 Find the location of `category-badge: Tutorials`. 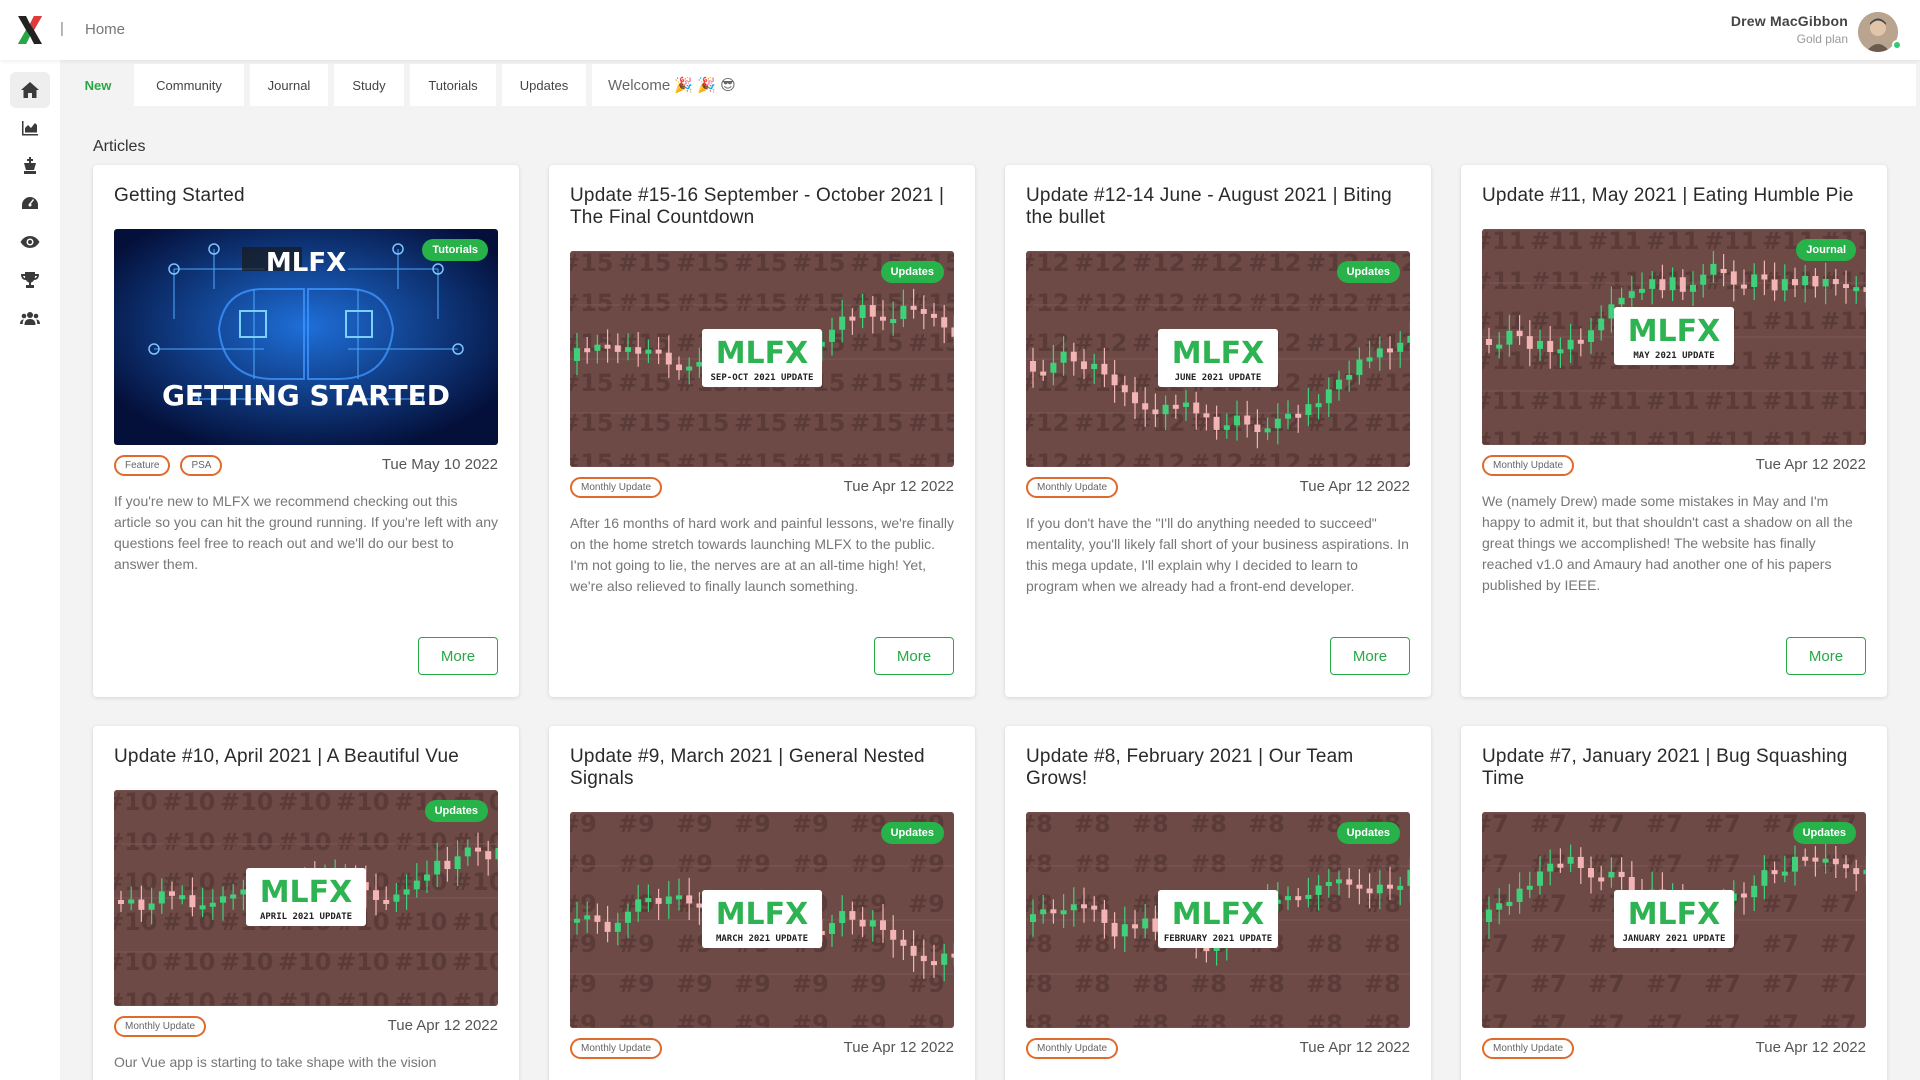

category-badge: Tutorials is located at coordinates (455, 250).